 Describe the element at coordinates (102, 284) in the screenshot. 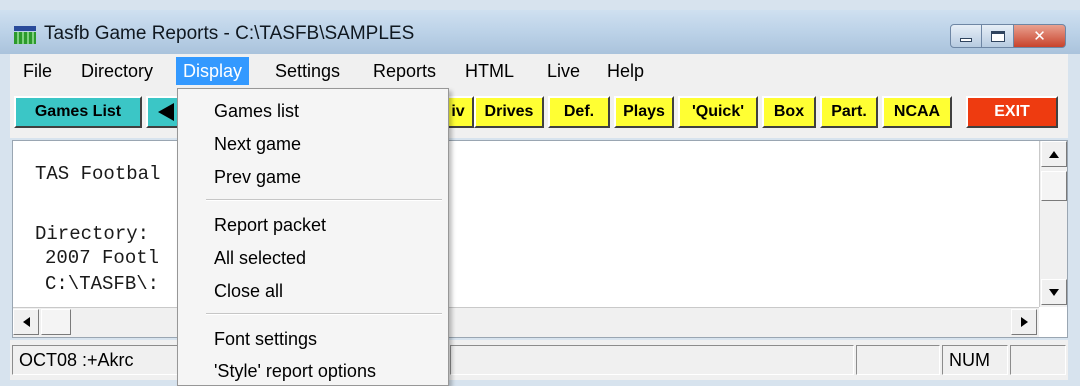

I see `console-line: C:\TASFB\:` at that location.